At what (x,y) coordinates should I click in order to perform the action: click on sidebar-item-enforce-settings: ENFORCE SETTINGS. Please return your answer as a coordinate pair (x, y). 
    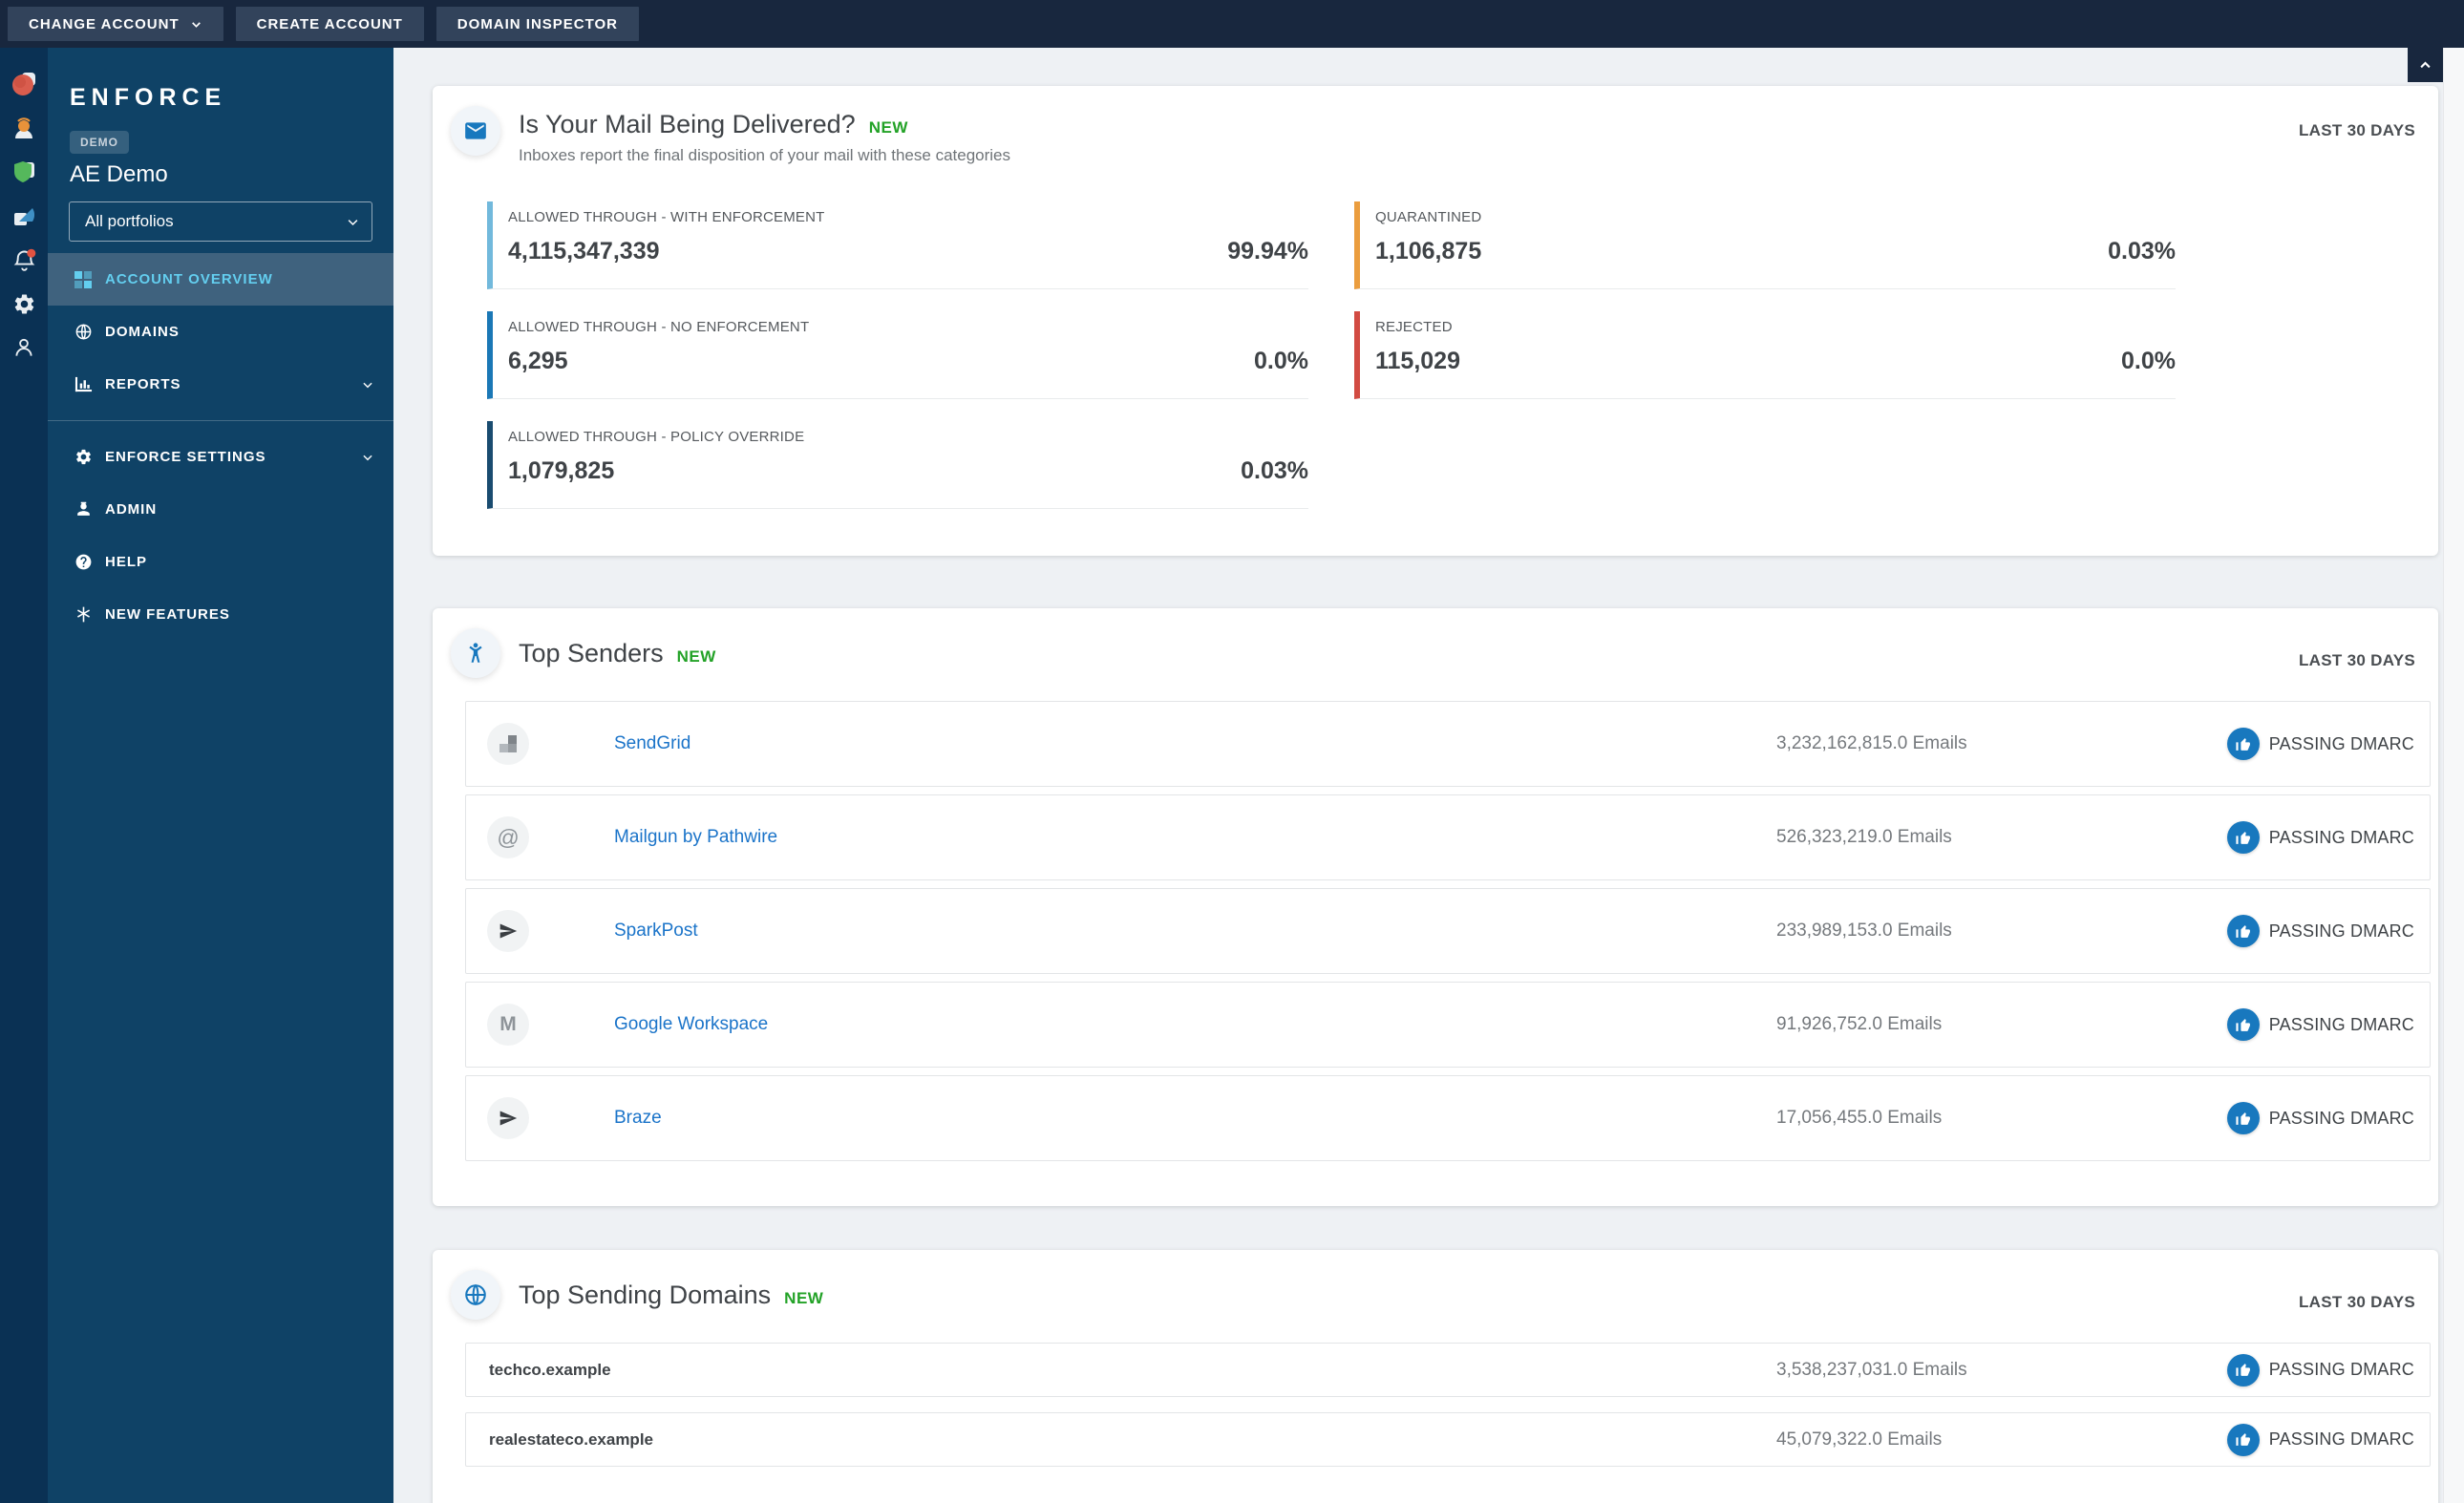
    Looking at the image, I should click on (220, 457).